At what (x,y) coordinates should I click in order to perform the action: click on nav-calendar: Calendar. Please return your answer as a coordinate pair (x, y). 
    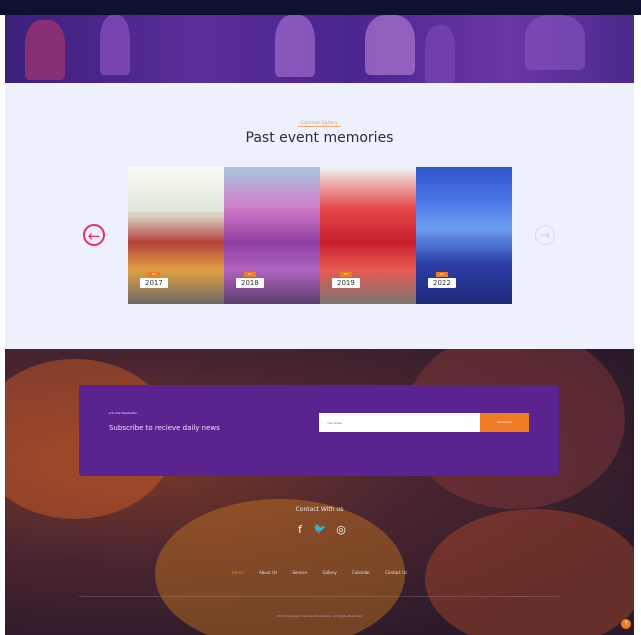
    Looking at the image, I should click on (361, 572).